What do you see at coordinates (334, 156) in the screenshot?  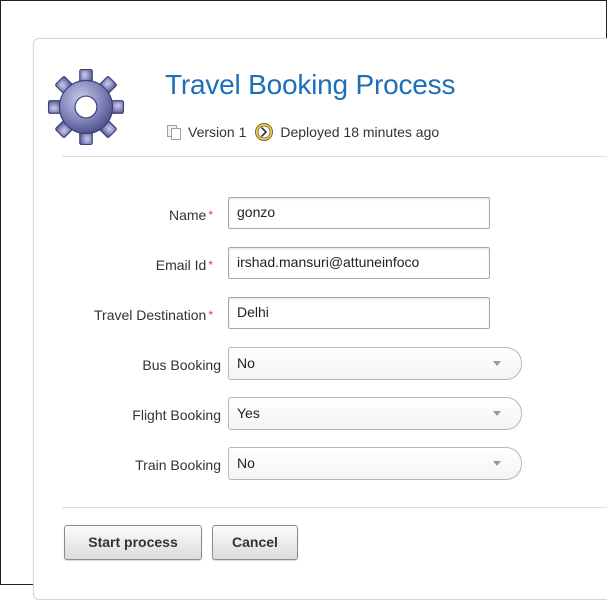 I see `header-divider` at bounding box center [334, 156].